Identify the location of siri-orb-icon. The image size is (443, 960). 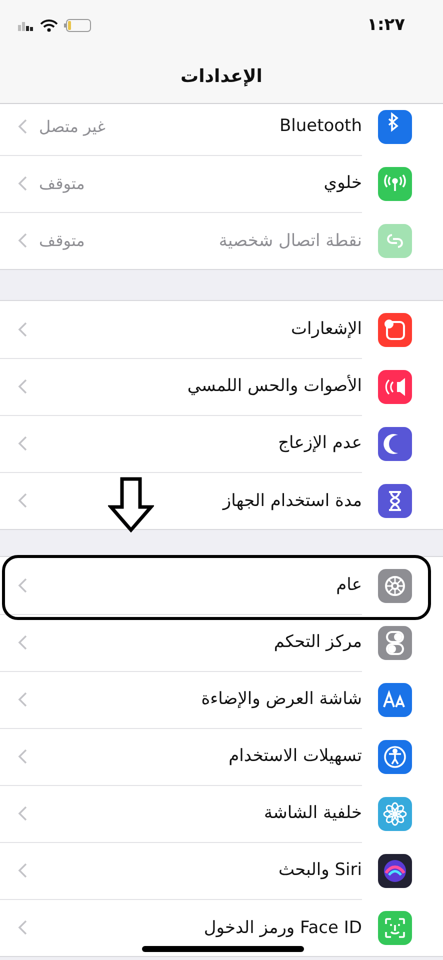
(395, 871).